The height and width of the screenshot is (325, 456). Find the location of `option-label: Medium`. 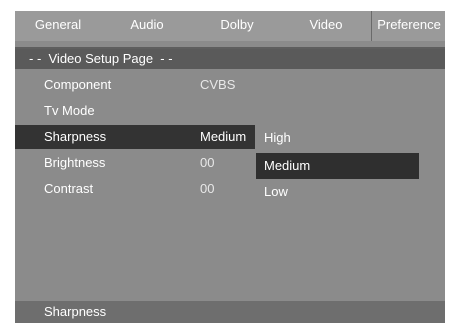

option-label: Medium is located at coordinates (287, 165).